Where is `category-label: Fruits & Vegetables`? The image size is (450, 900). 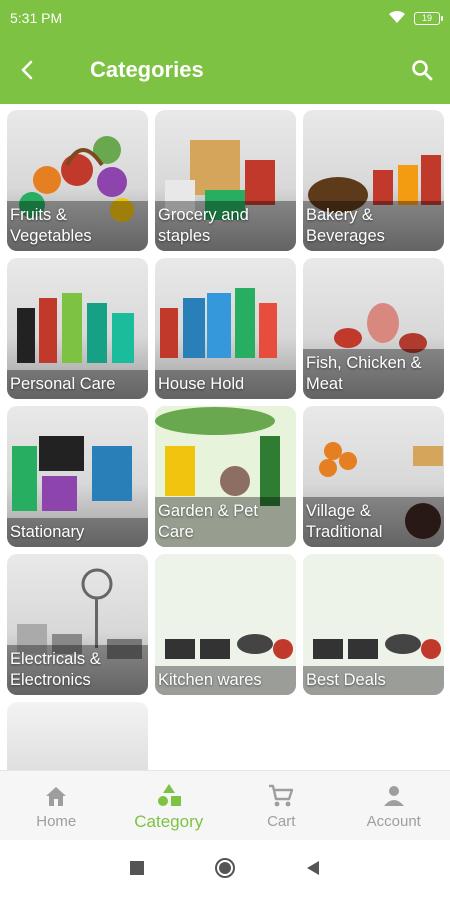 category-label: Fruits & Vegetables is located at coordinates (77, 226).